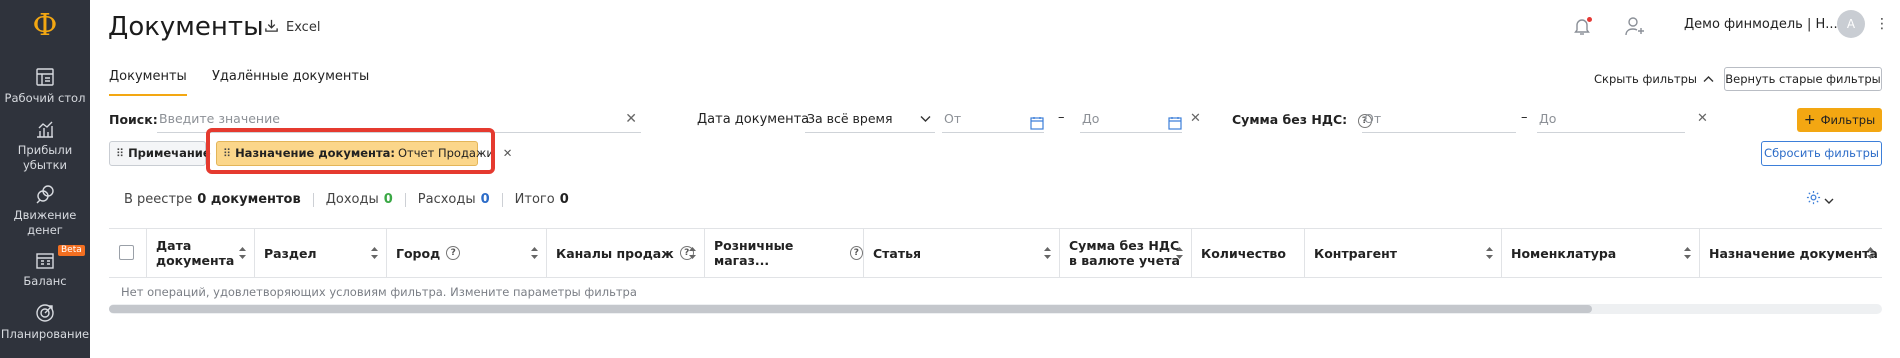 This screenshot has height=358, width=1900. Describe the element at coordinates (45, 157) in the screenshot. I see `sidebar-item-label: Прибыли убытки` at that location.